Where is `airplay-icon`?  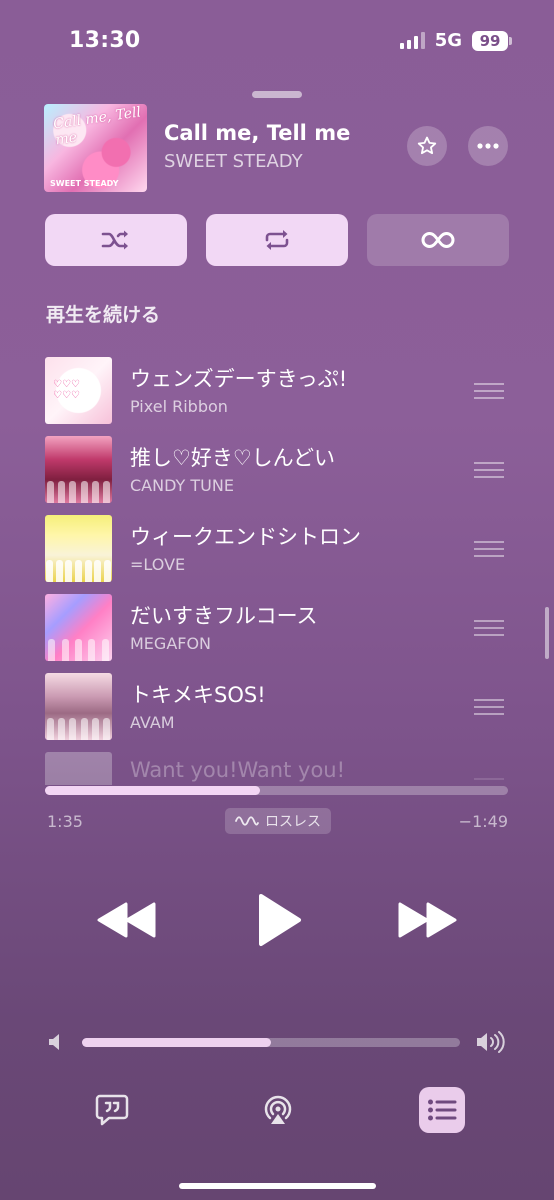
airplay-icon is located at coordinates (278, 1109).